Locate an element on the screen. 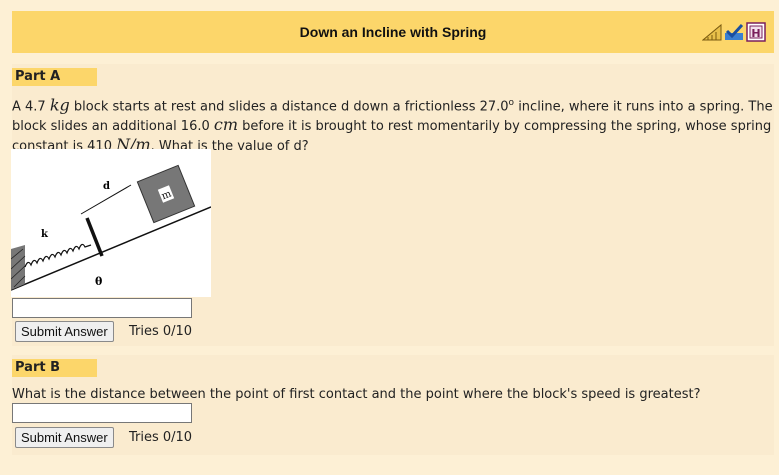 The width and height of the screenshot is (779, 475). block-mass: m is located at coordinates (166, 194).